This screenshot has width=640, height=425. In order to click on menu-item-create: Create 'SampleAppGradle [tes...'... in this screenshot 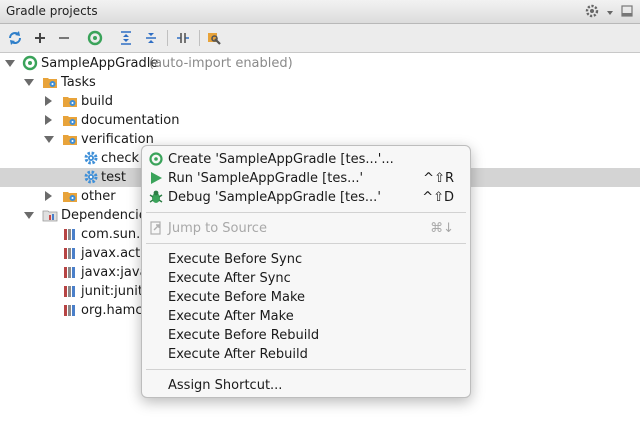, I will do `click(306, 159)`.